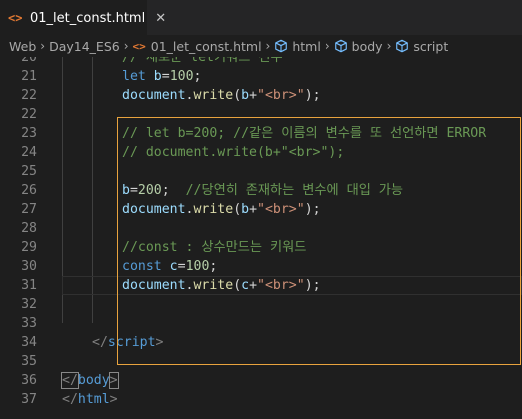 The height and width of the screenshot is (419, 522). What do you see at coordinates (149, 190) in the screenshot?
I see `code-token: 200` at bounding box center [149, 190].